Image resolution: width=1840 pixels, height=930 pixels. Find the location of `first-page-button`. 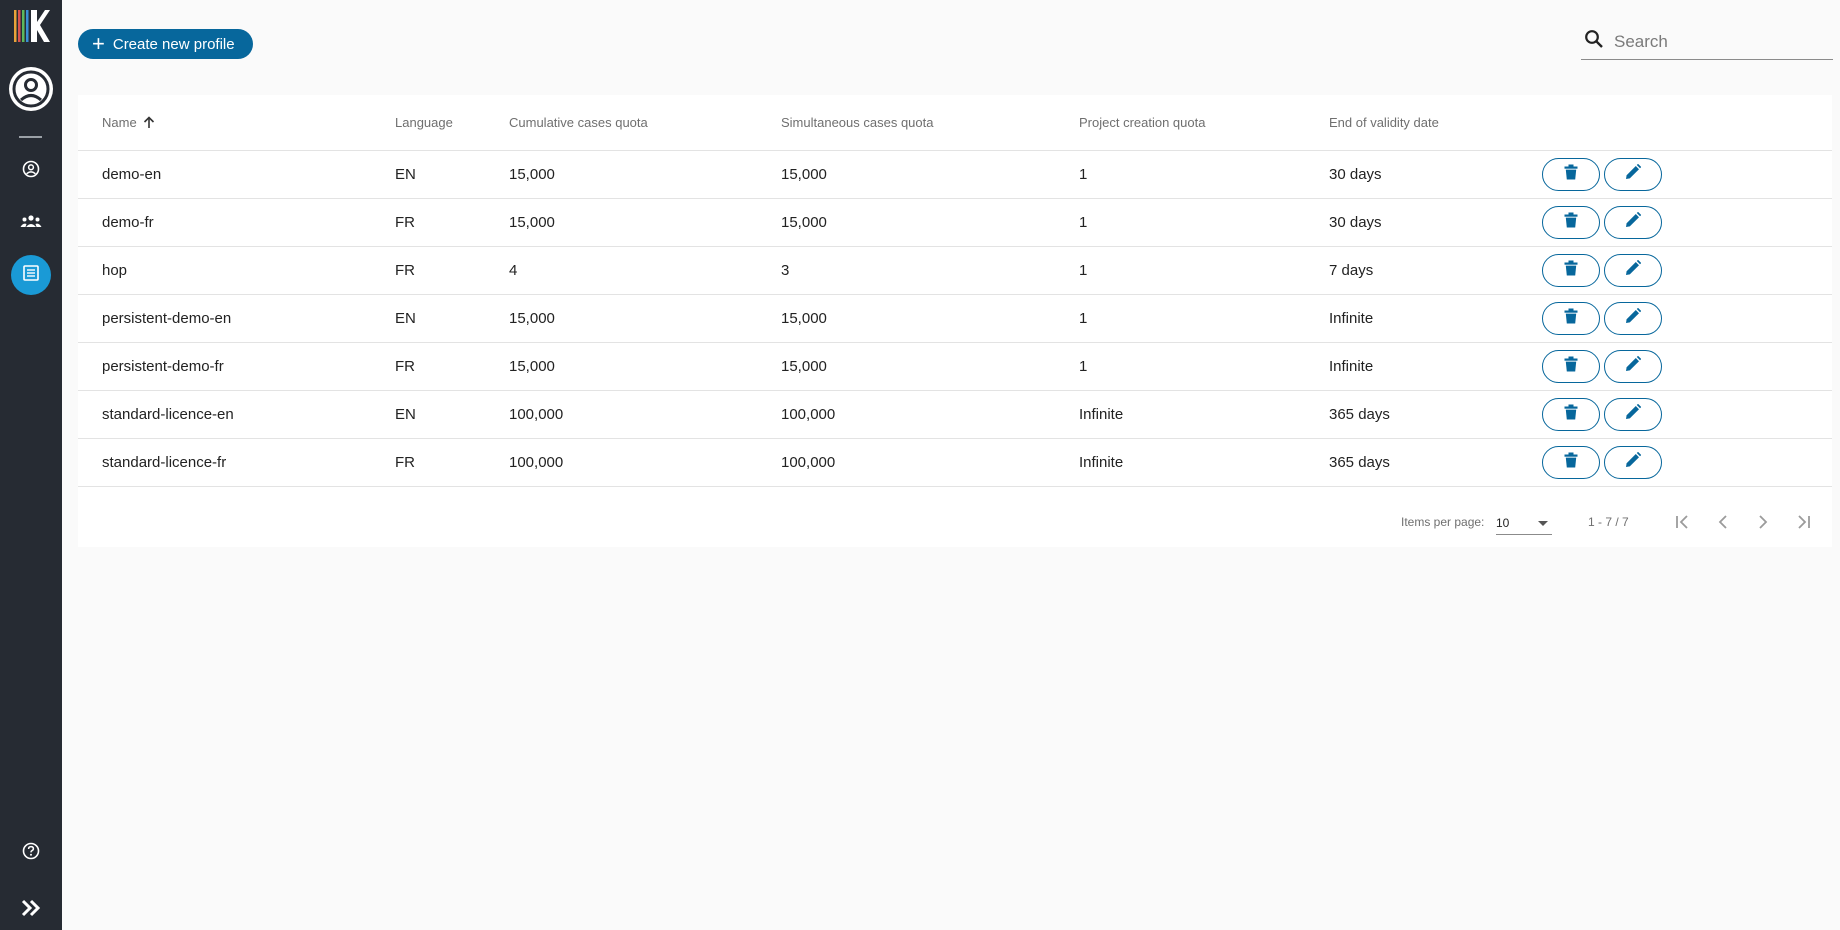

first-page-button is located at coordinates (1683, 524).